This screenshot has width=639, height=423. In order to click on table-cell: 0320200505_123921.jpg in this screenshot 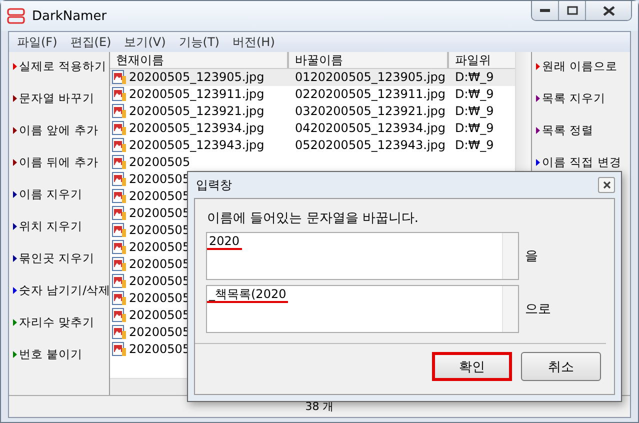, I will do `click(370, 111)`.